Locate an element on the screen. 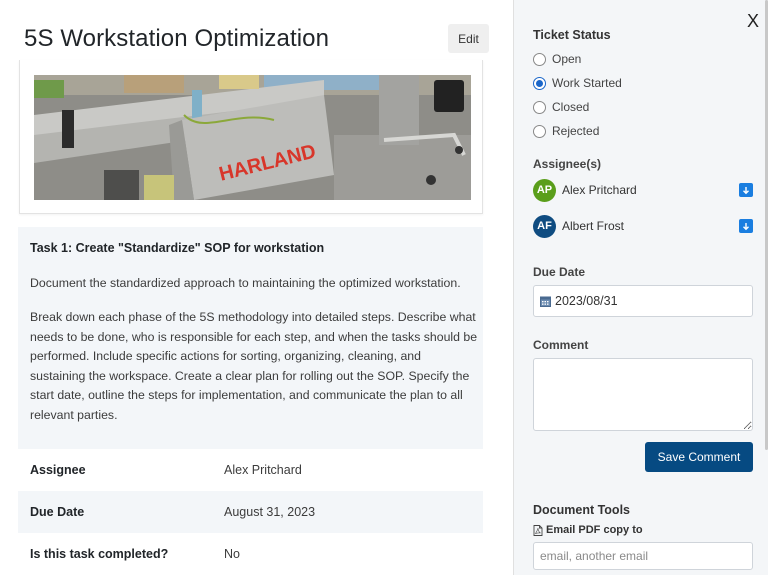 This screenshot has height=575, width=768. assignees-heading: Assignee(s) is located at coordinates (567, 164).